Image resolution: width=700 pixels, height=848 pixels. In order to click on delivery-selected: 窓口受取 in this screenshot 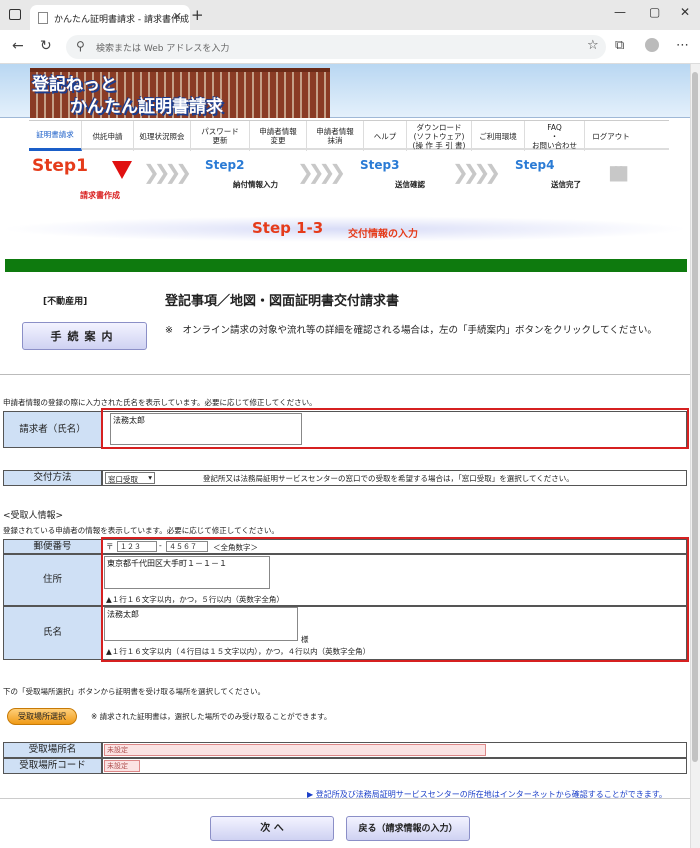, I will do `click(123, 479)`.